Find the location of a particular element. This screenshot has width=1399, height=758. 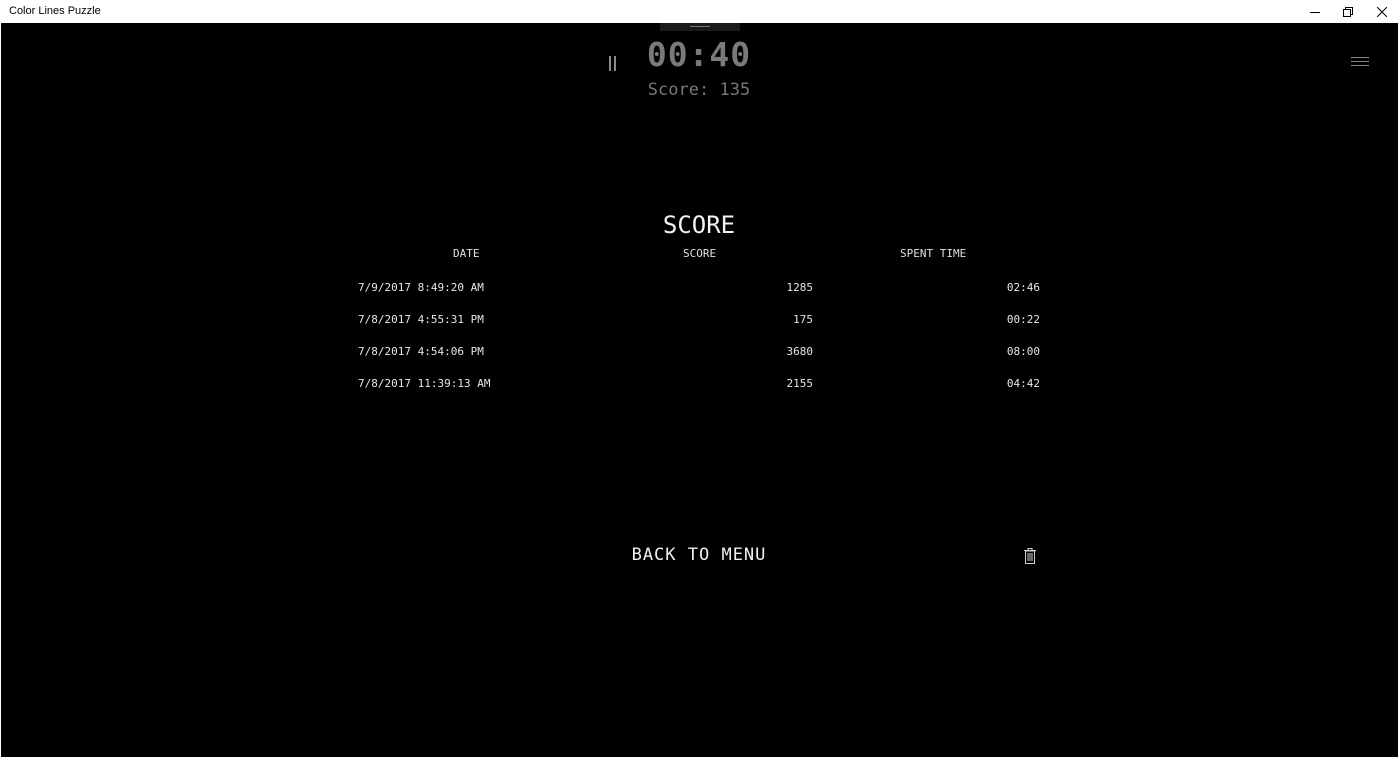

row-spent-time: 04:42 is located at coordinates (1023, 383).